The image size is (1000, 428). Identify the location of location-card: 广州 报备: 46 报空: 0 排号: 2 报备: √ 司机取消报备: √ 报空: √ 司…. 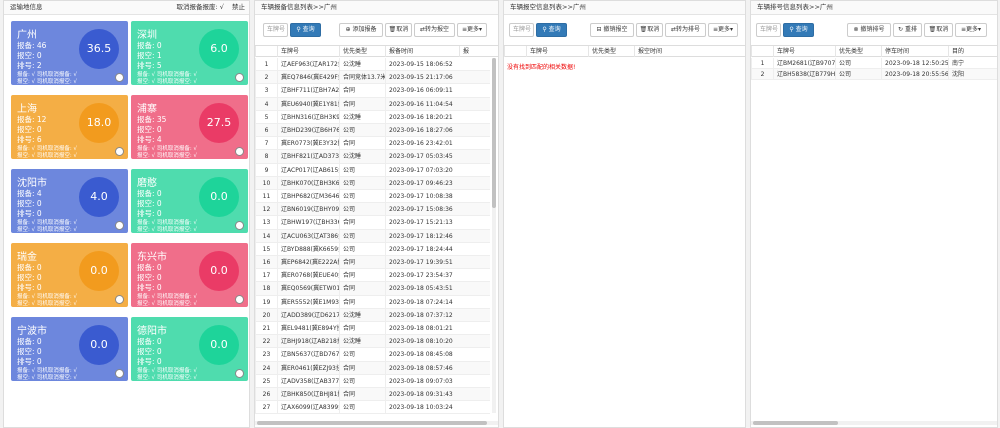
(69, 53).